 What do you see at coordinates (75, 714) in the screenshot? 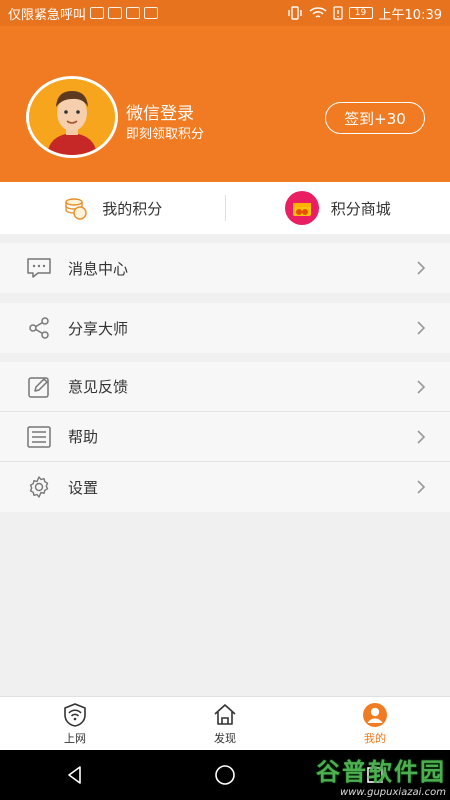
I see `wifi-shield-icon` at bounding box center [75, 714].